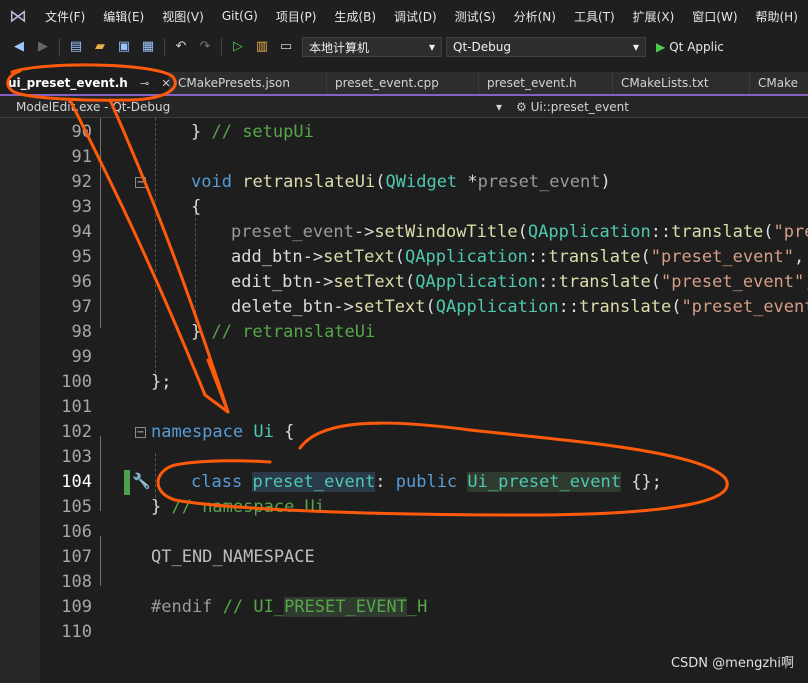 The width and height of the screenshot is (808, 683). Describe the element at coordinates (579, 106) in the screenshot. I see `member-scope-value: Ui::preset_event` at that location.